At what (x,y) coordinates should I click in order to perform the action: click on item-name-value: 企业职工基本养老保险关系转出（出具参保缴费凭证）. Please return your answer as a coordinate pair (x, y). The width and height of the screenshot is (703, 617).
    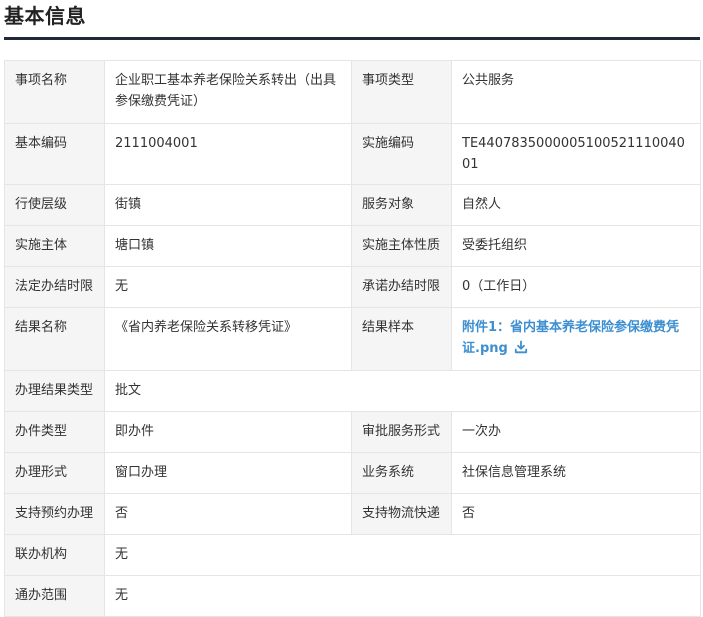
    Looking at the image, I should click on (228, 92).